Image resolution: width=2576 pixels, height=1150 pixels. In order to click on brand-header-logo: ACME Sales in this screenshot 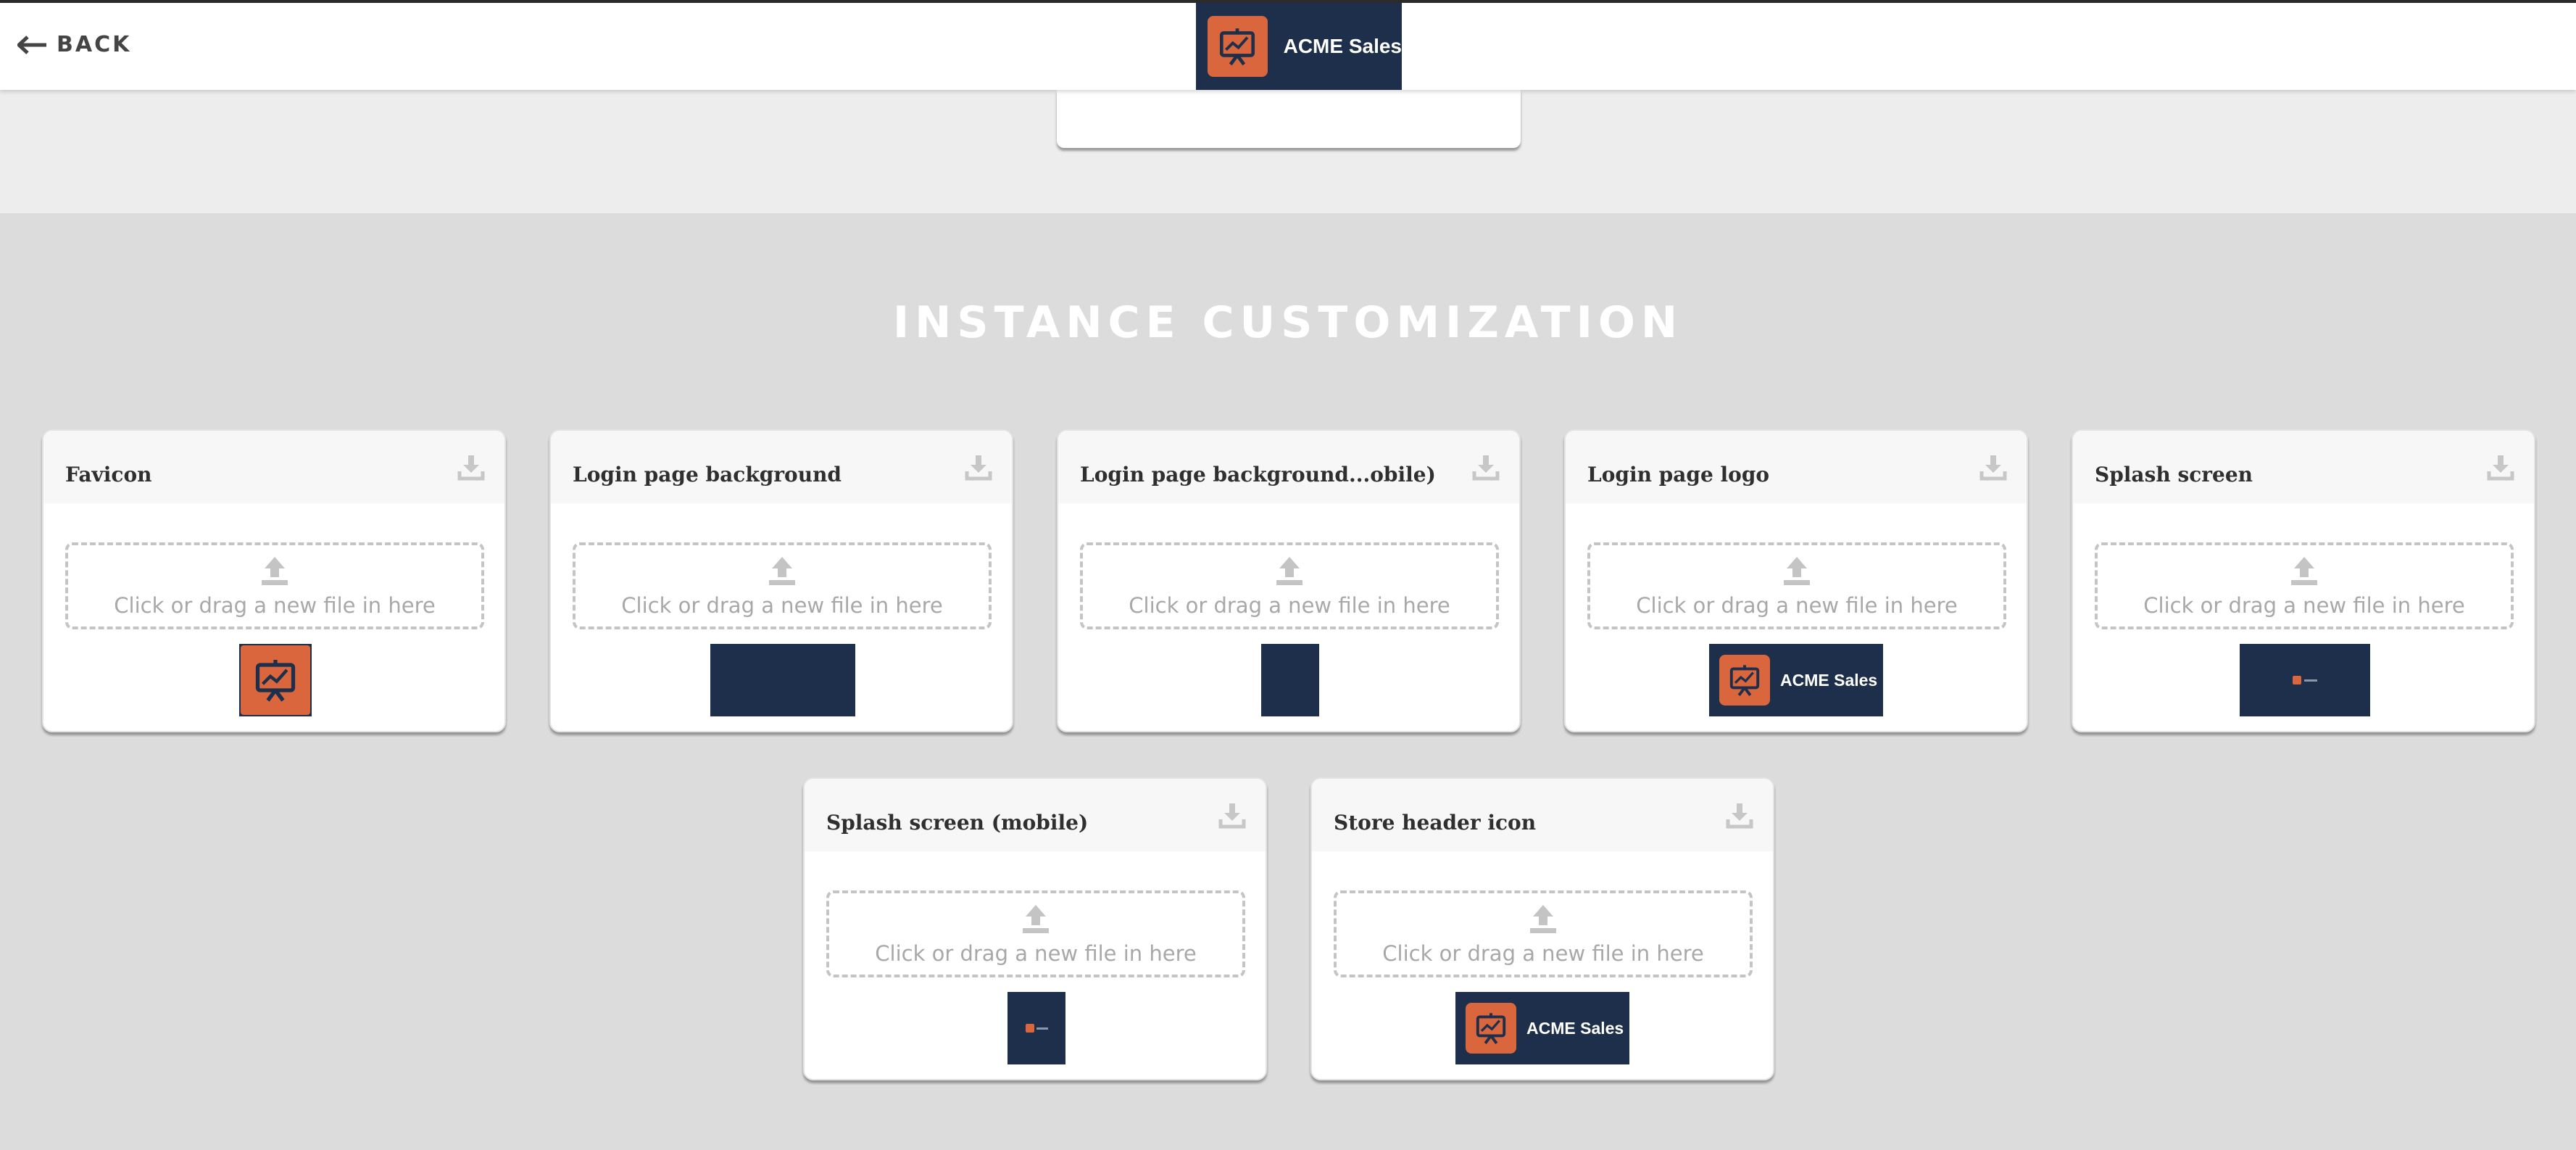, I will do `click(1299, 46)`.